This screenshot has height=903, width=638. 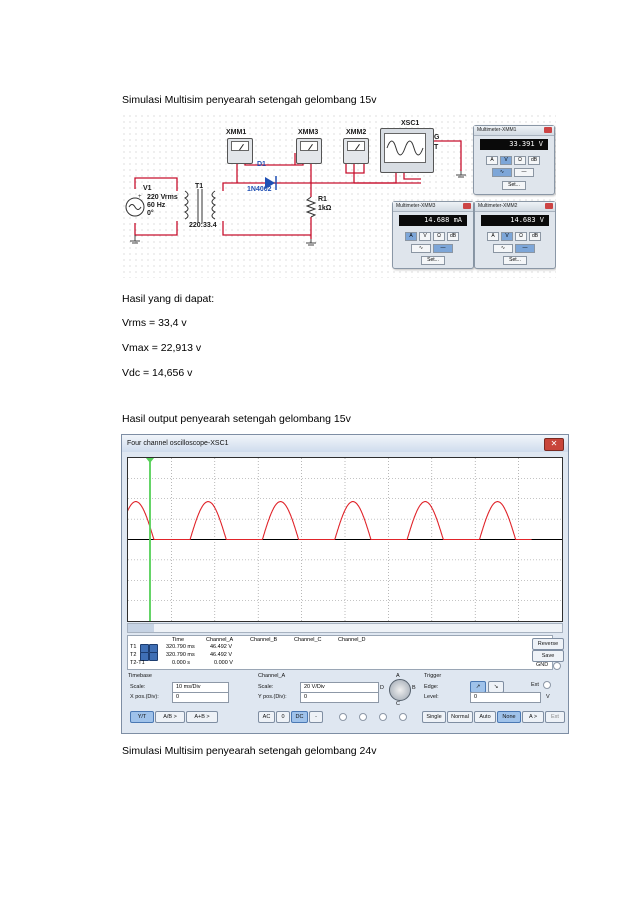 What do you see at coordinates (266, 717) in the screenshot?
I see `ac-coupling-button: AC` at bounding box center [266, 717].